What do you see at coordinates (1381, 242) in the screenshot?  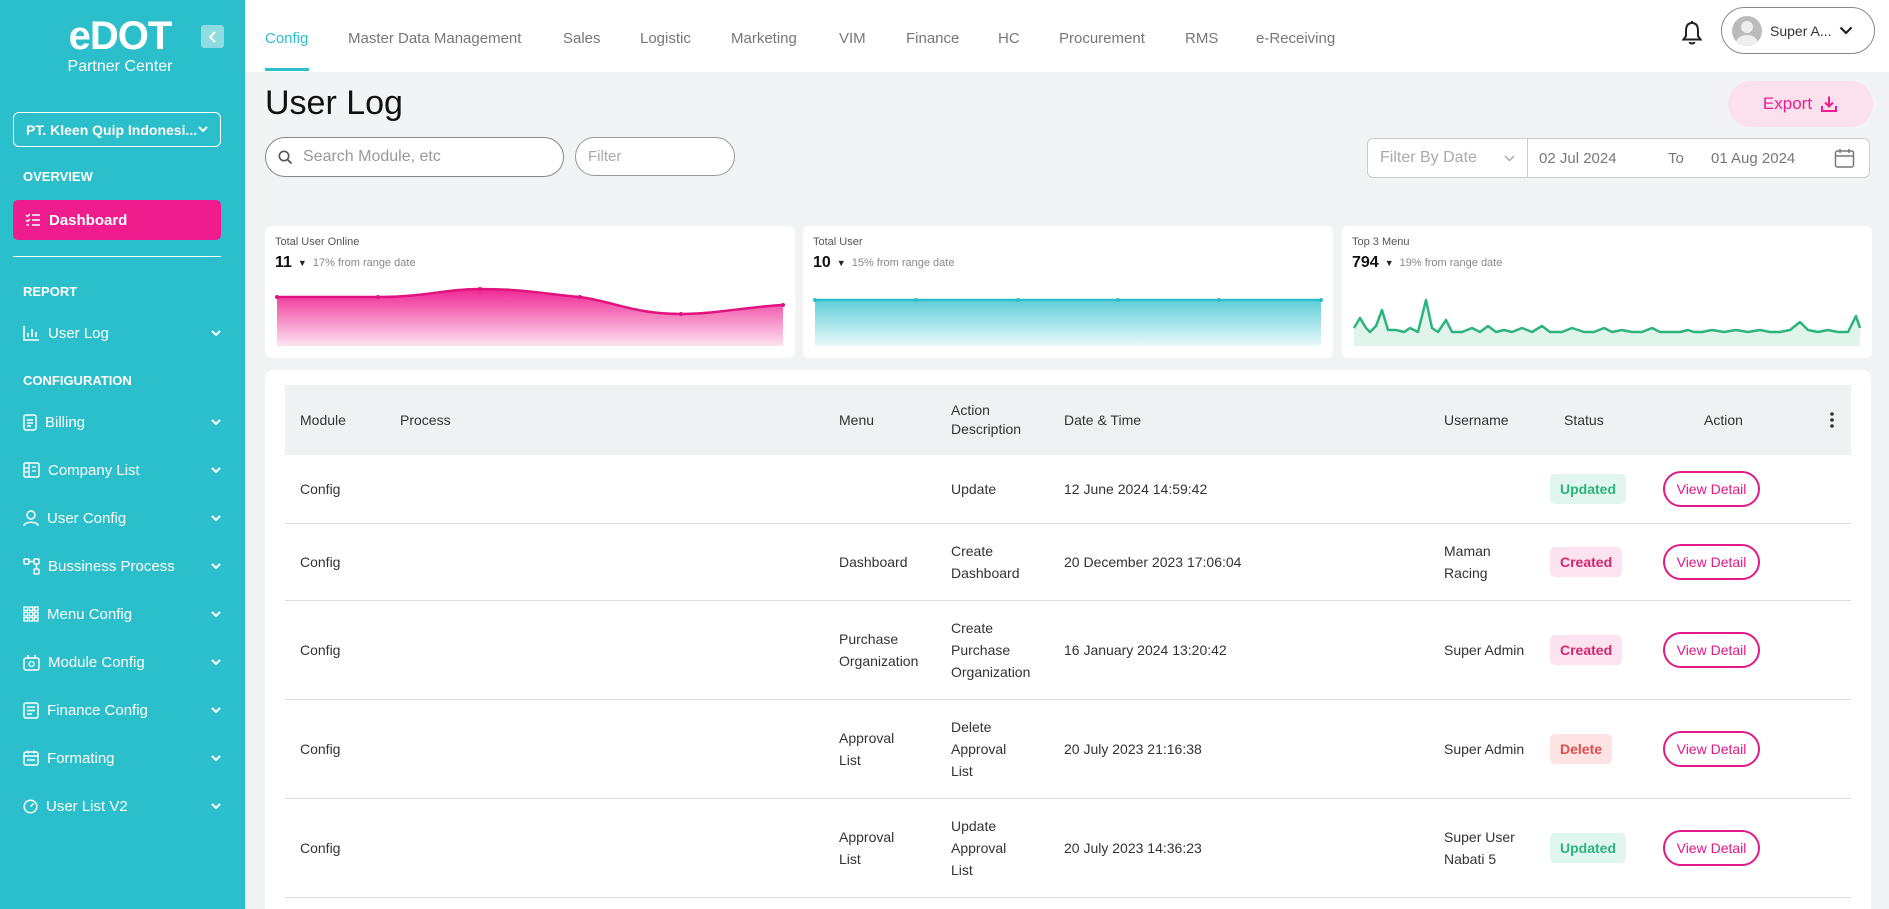 I see `card-title: Top 3 Menu` at bounding box center [1381, 242].